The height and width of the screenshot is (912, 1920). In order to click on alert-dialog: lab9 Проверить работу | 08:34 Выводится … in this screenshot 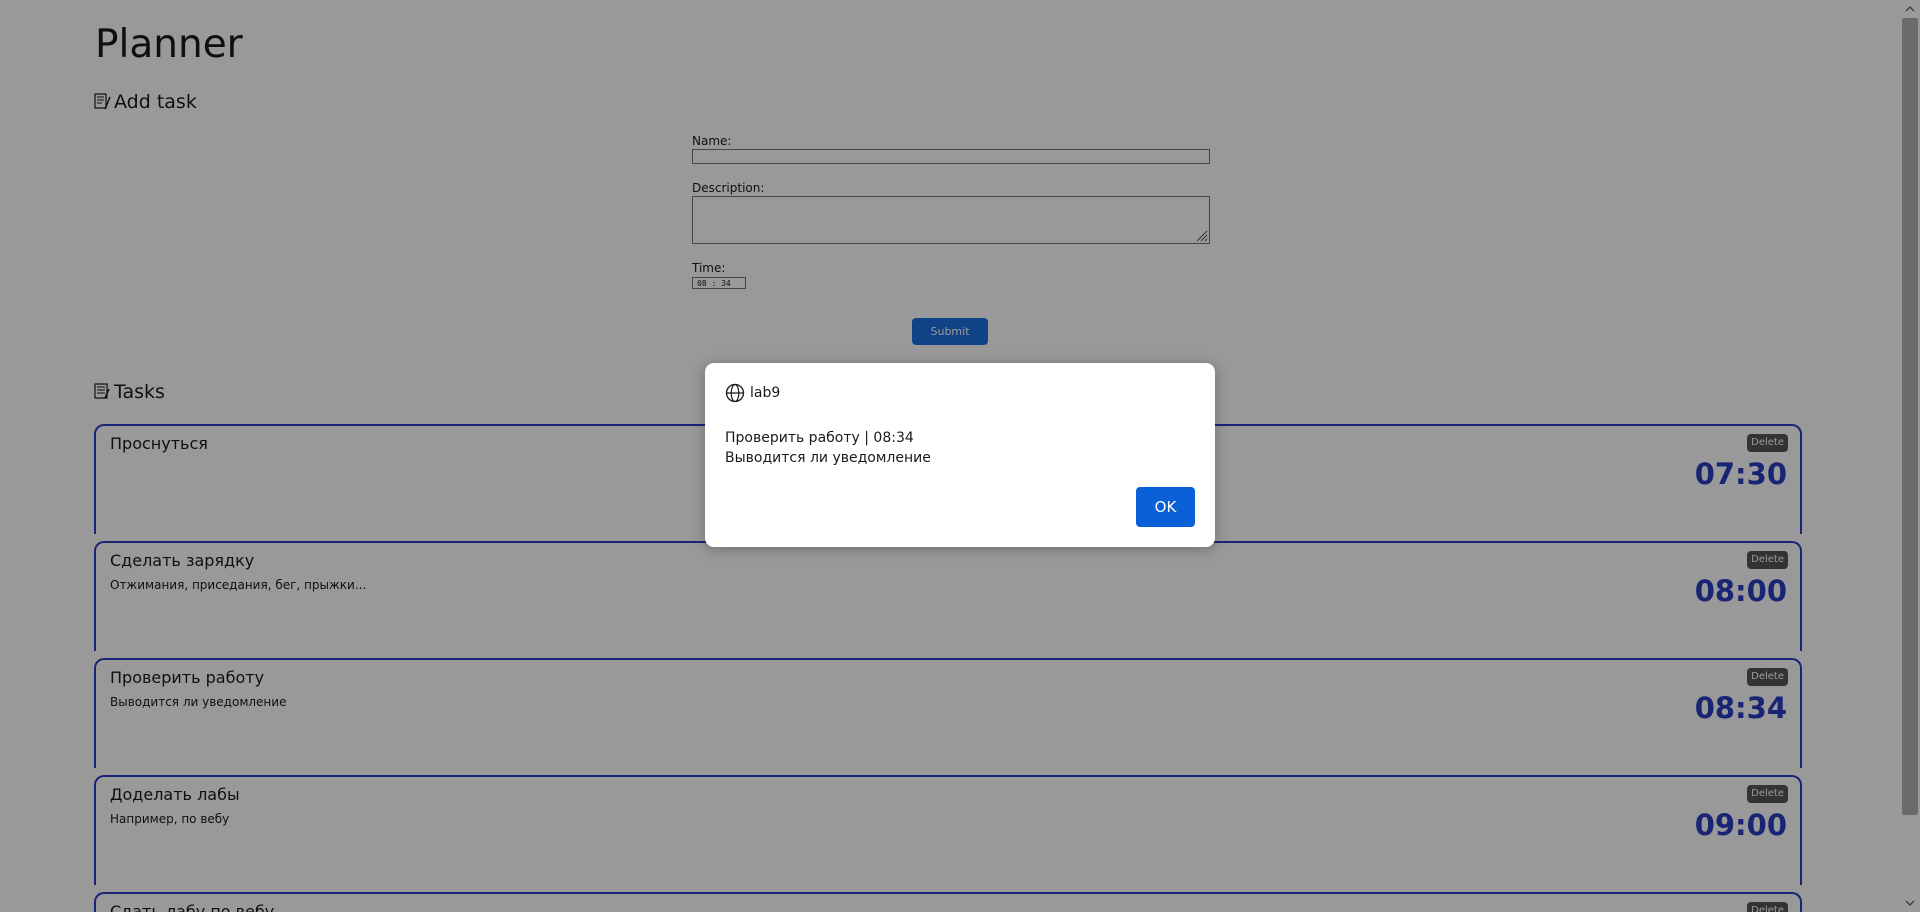, I will do `click(960, 455)`.